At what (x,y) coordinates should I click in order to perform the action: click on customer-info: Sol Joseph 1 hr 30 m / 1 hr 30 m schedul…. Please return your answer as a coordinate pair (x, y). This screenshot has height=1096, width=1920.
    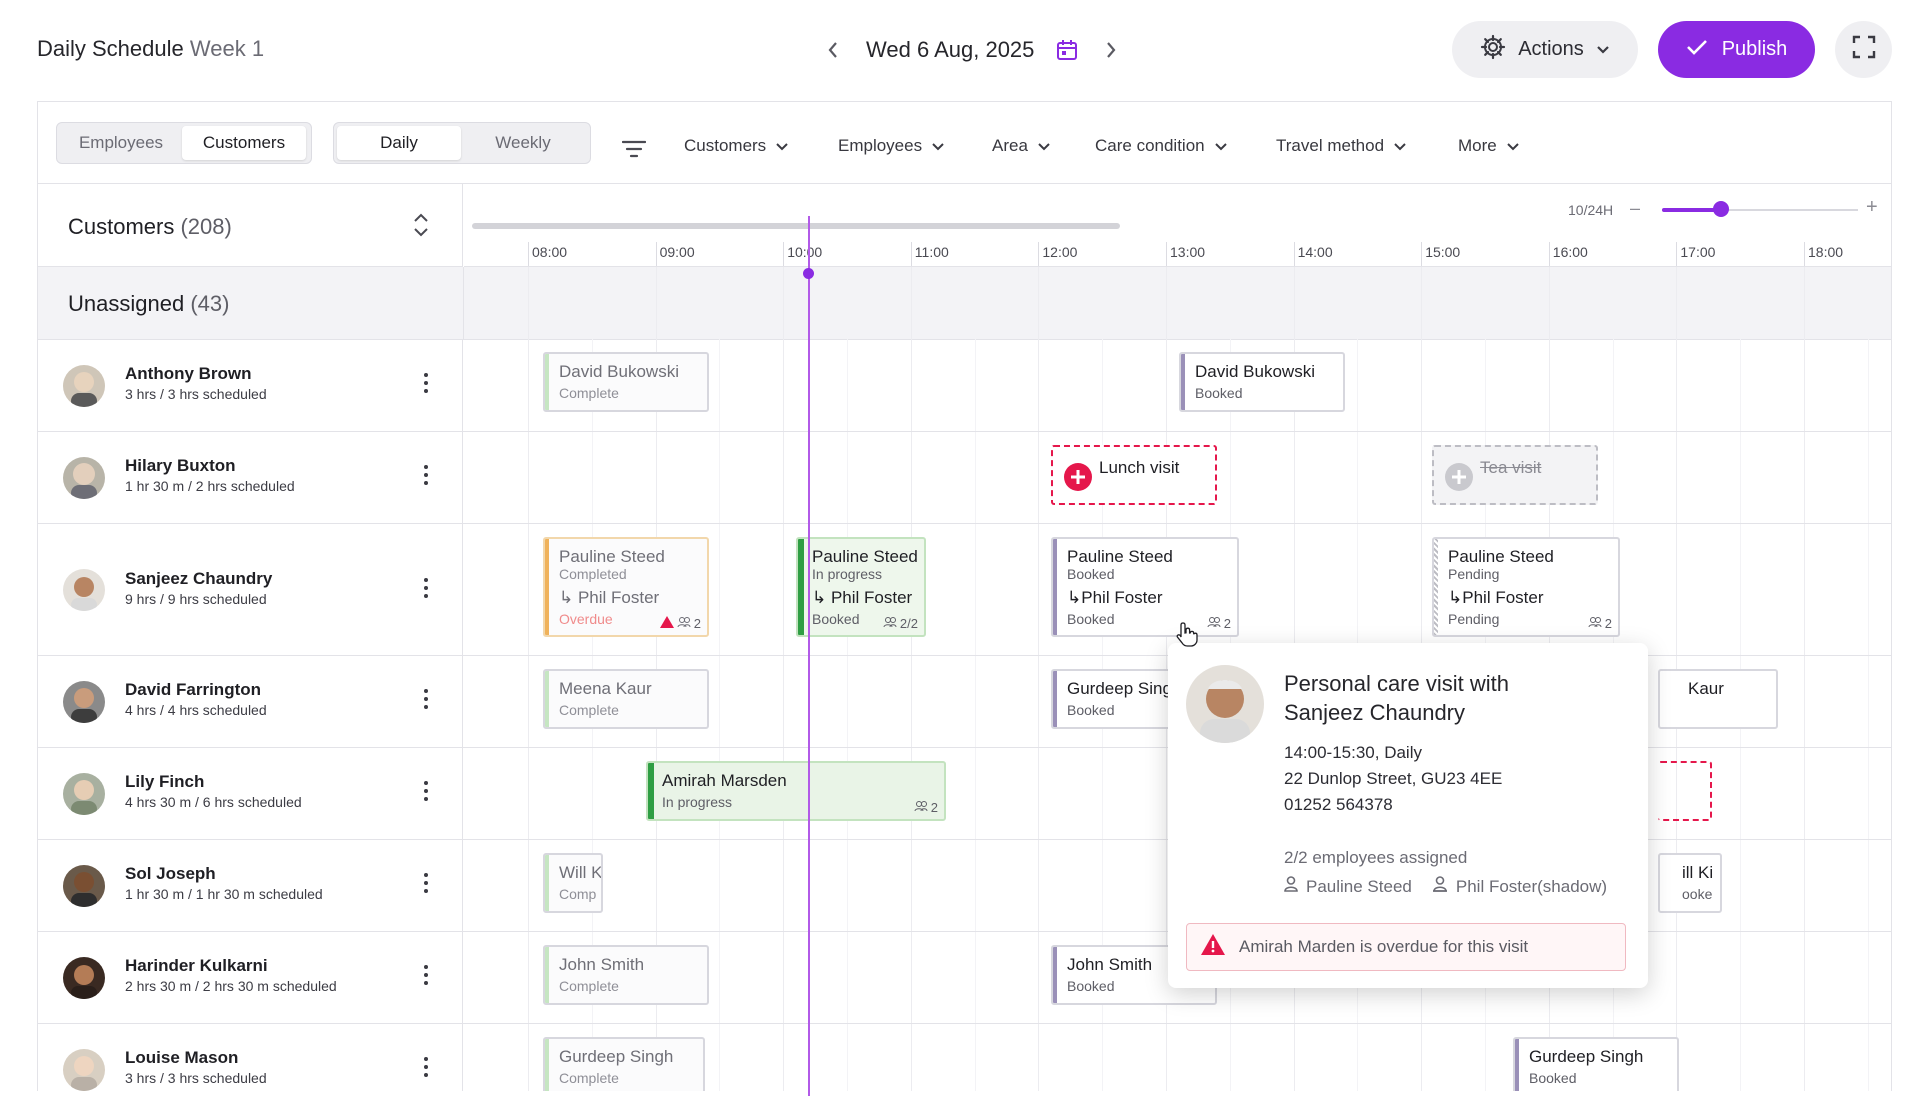
    Looking at the image, I should click on (250, 885).